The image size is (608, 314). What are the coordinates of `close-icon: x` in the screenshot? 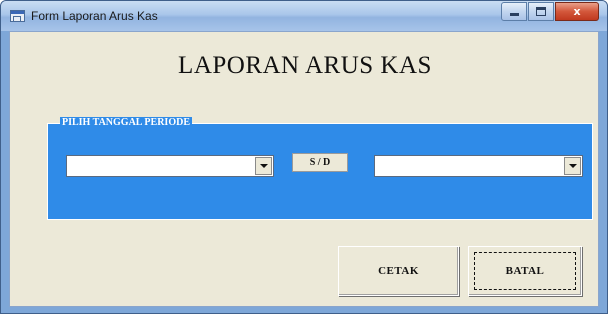 It's located at (577, 11).